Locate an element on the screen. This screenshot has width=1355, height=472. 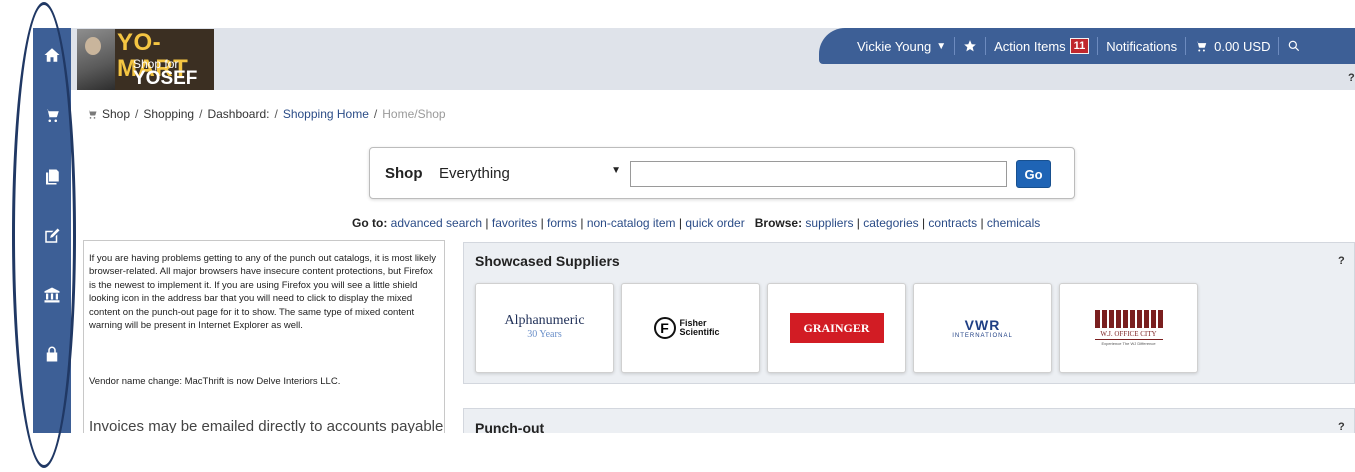
shop-label: Shop is located at coordinates (404, 173).